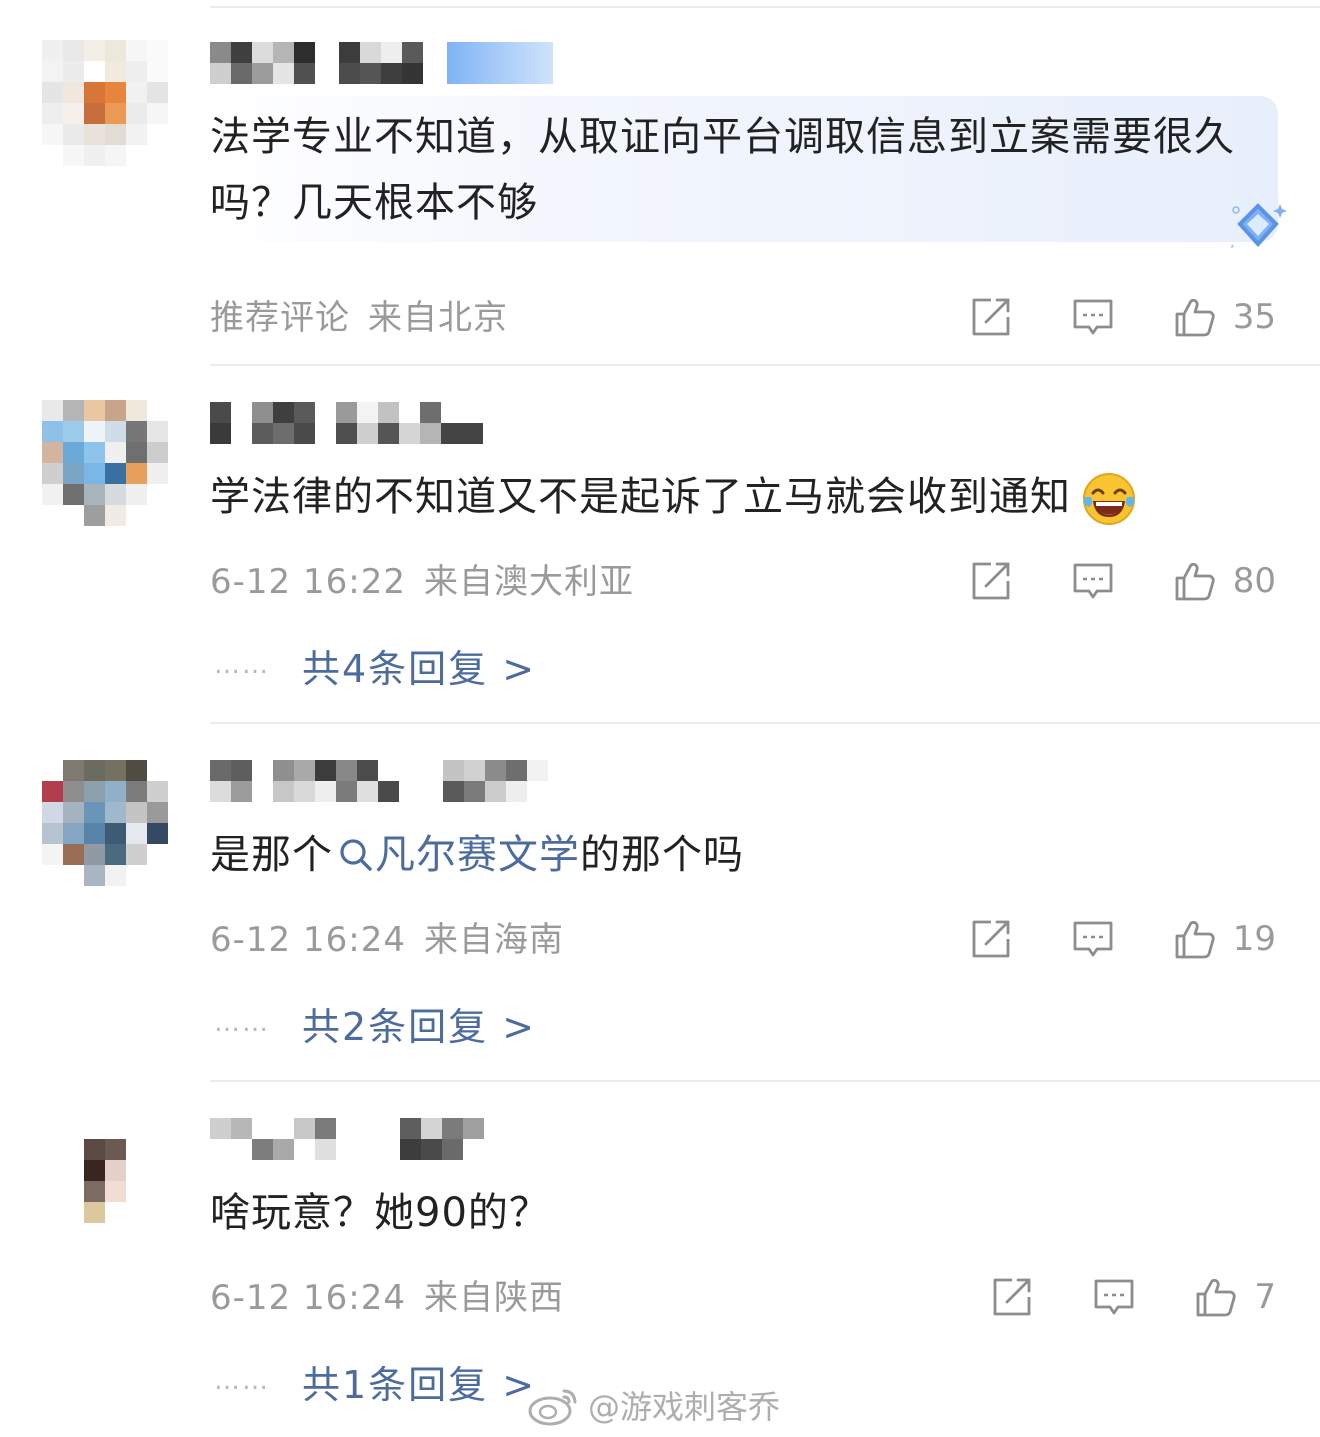  What do you see at coordinates (438, 318) in the screenshot?
I see `location-label: 来自北京` at bounding box center [438, 318].